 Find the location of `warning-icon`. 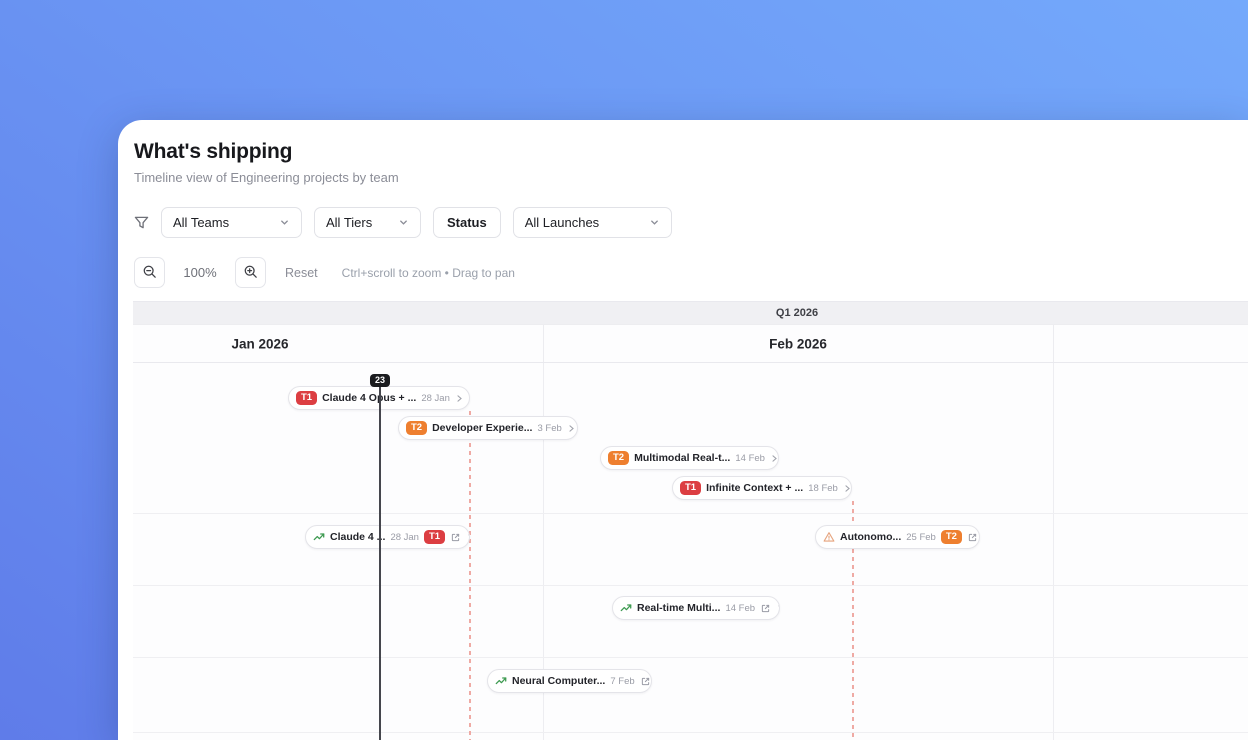

warning-icon is located at coordinates (829, 537).